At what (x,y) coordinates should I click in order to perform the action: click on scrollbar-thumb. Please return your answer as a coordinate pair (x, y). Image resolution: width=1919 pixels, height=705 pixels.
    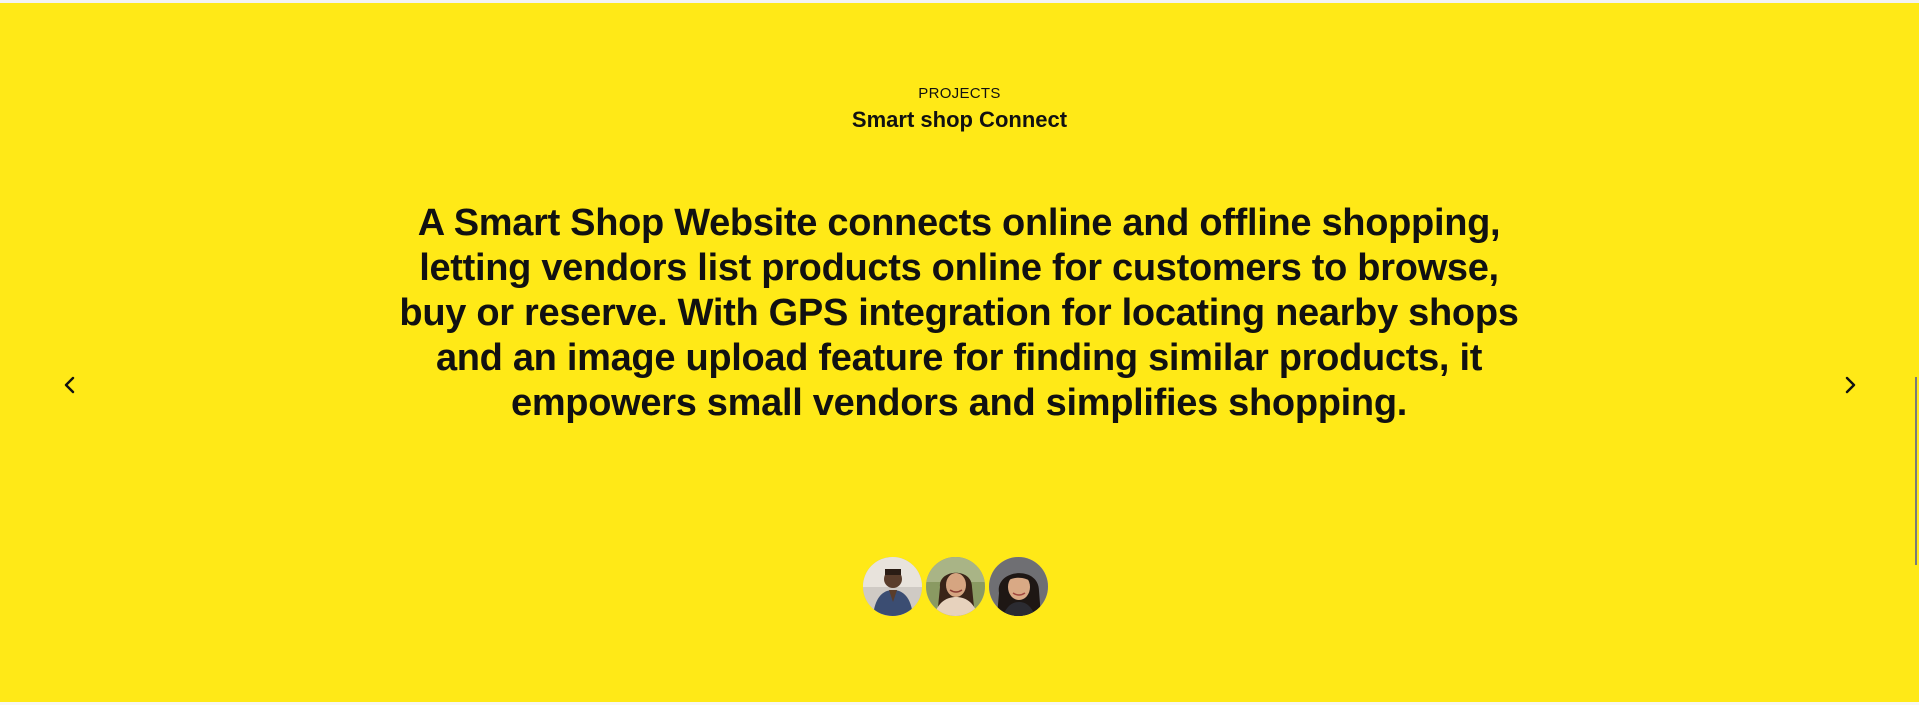
    Looking at the image, I should click on (1916, 471).